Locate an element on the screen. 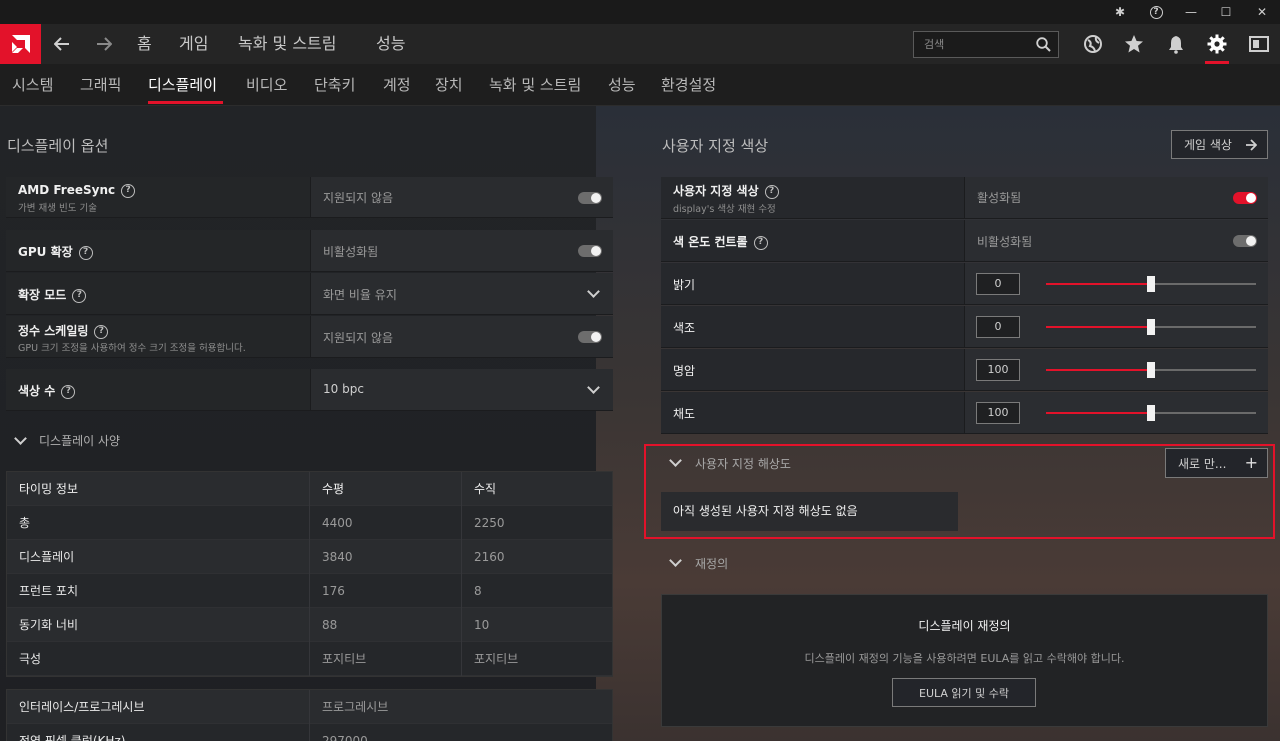 This screenshot has height=741, width=1280. new-resolution-button: 새로 만... + is located at coordinates (1216, 463).